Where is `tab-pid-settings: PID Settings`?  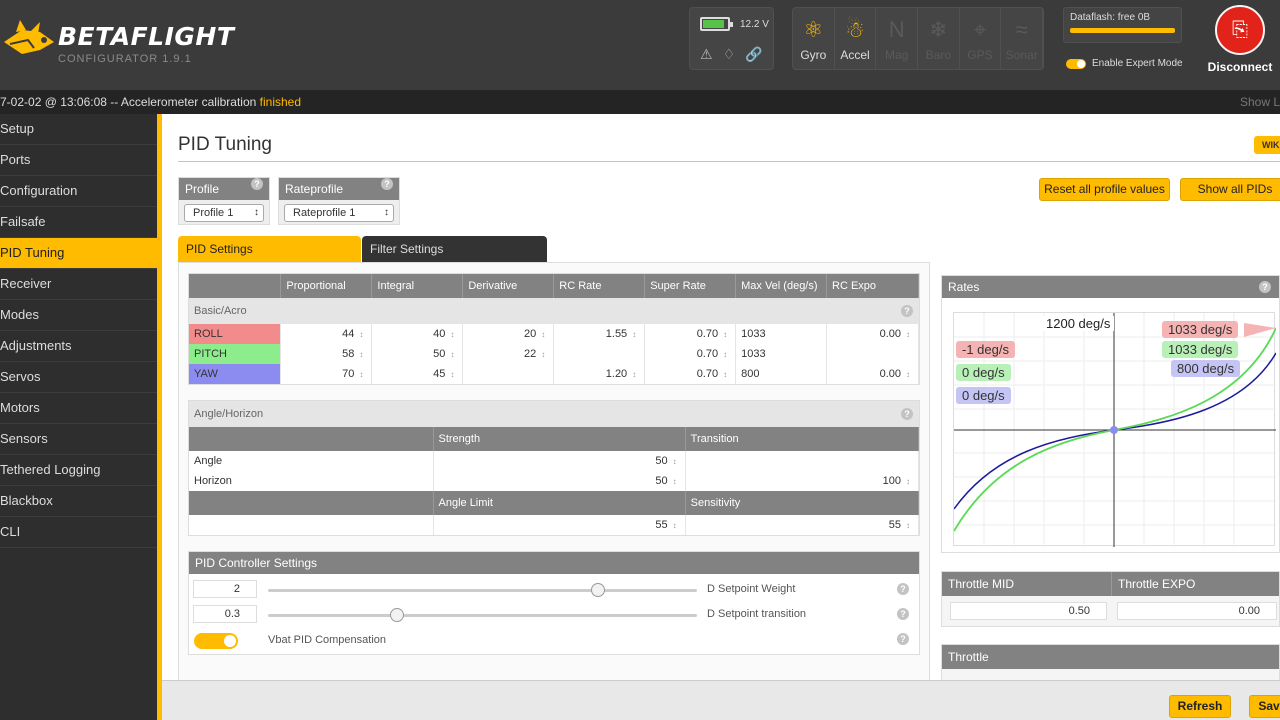 tab-pid-settings: PID Settings is located at coordinates (269, 249).